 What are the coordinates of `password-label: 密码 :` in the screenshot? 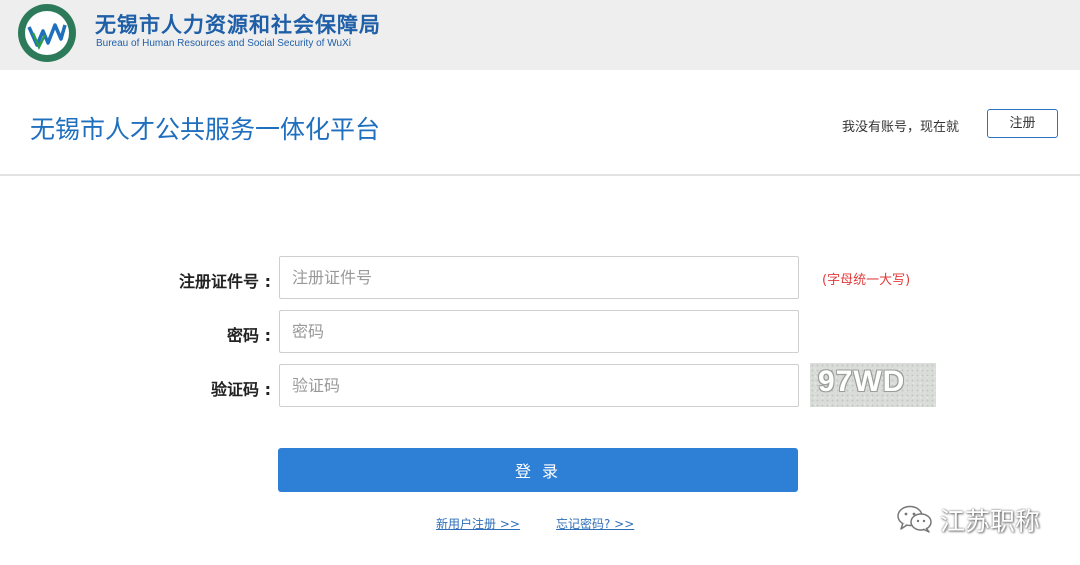 It's located at (249, 335).